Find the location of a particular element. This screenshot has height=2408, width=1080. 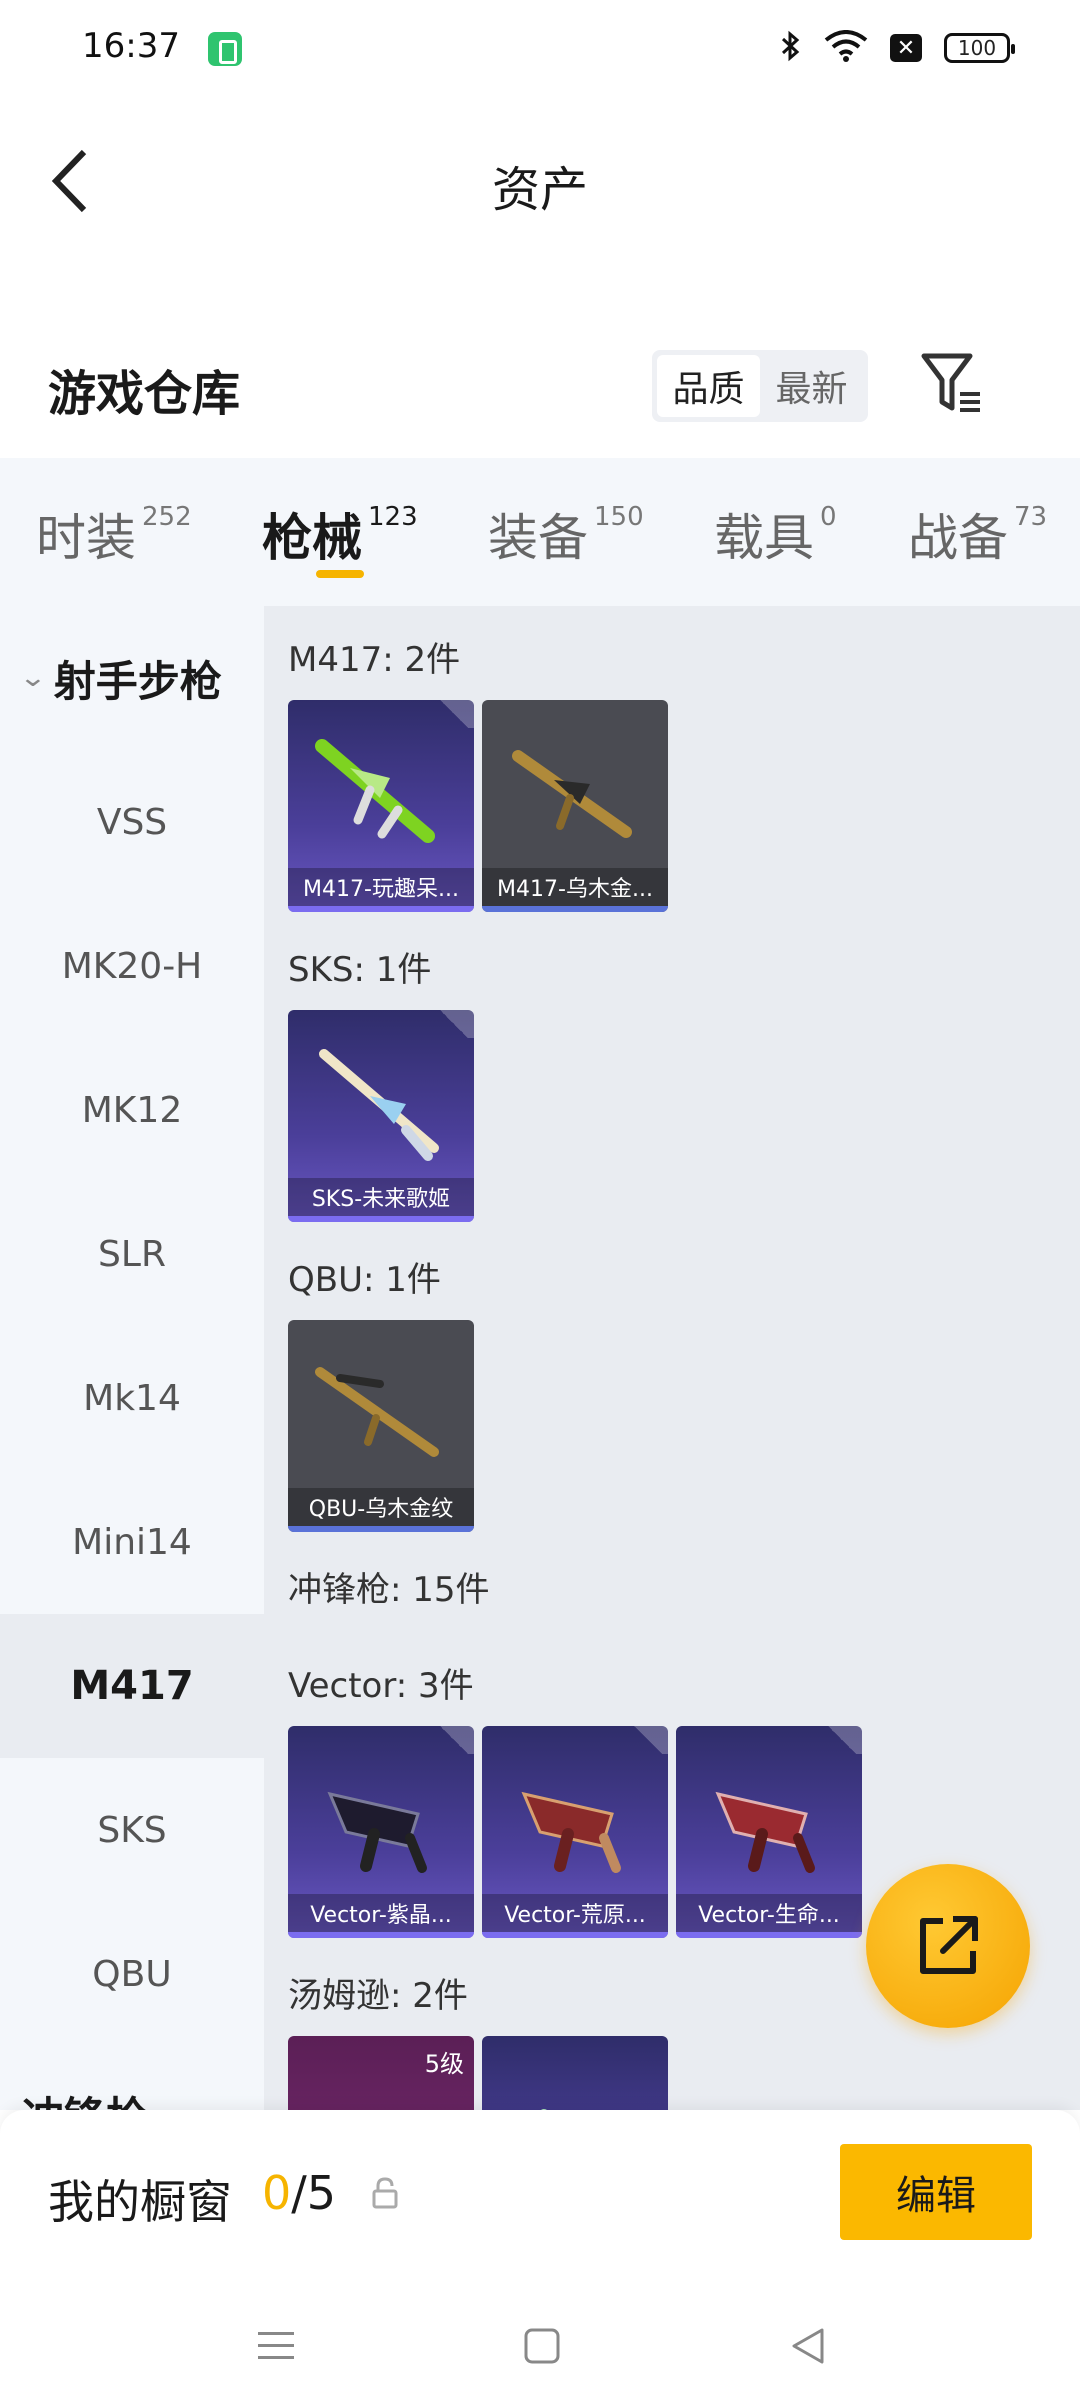

tab-label: 战备 is located at coordinates (958, 538).